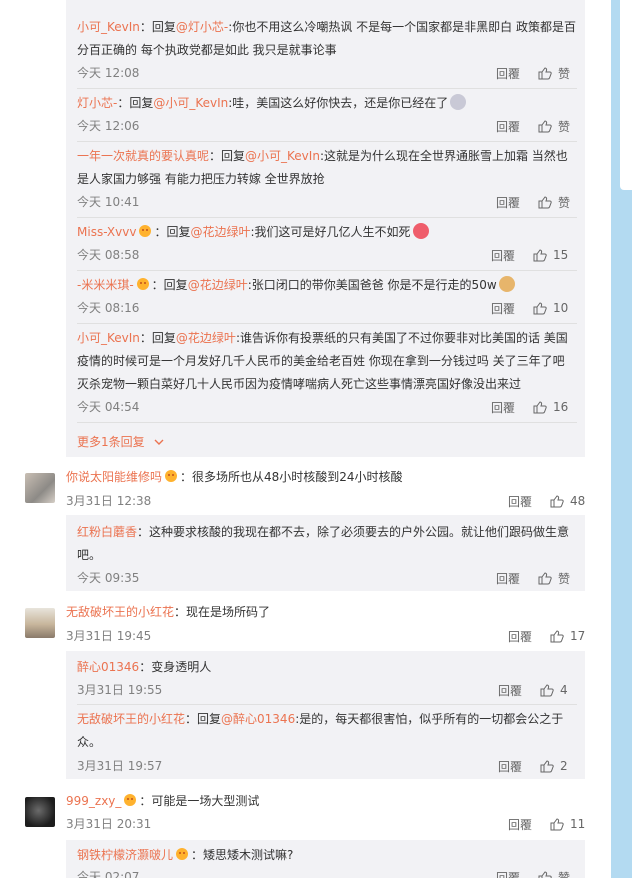  I want to click on reply-time: 今天 08:16, so click(108, 308).